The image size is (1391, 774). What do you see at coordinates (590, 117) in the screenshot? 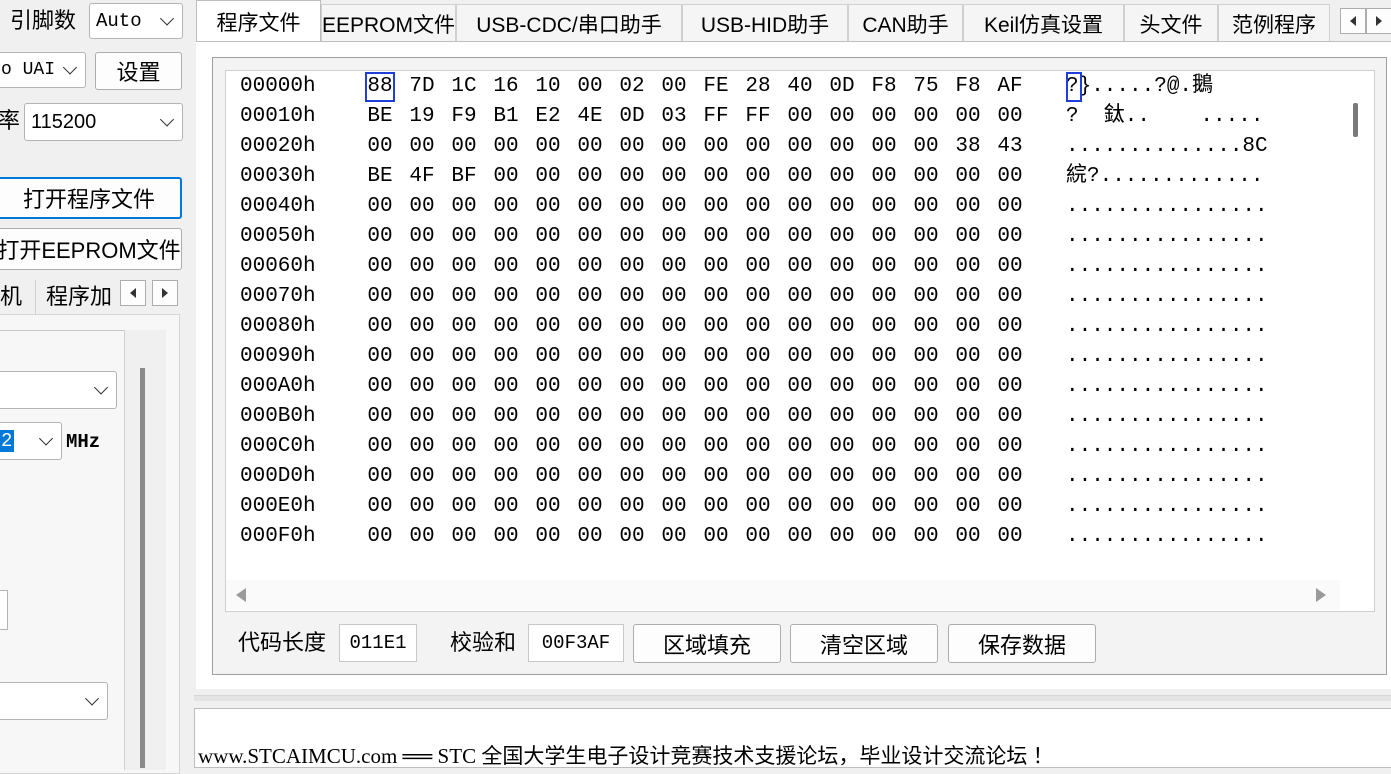
I see `hex-byte: 4E` at bounding box center [590, 117].